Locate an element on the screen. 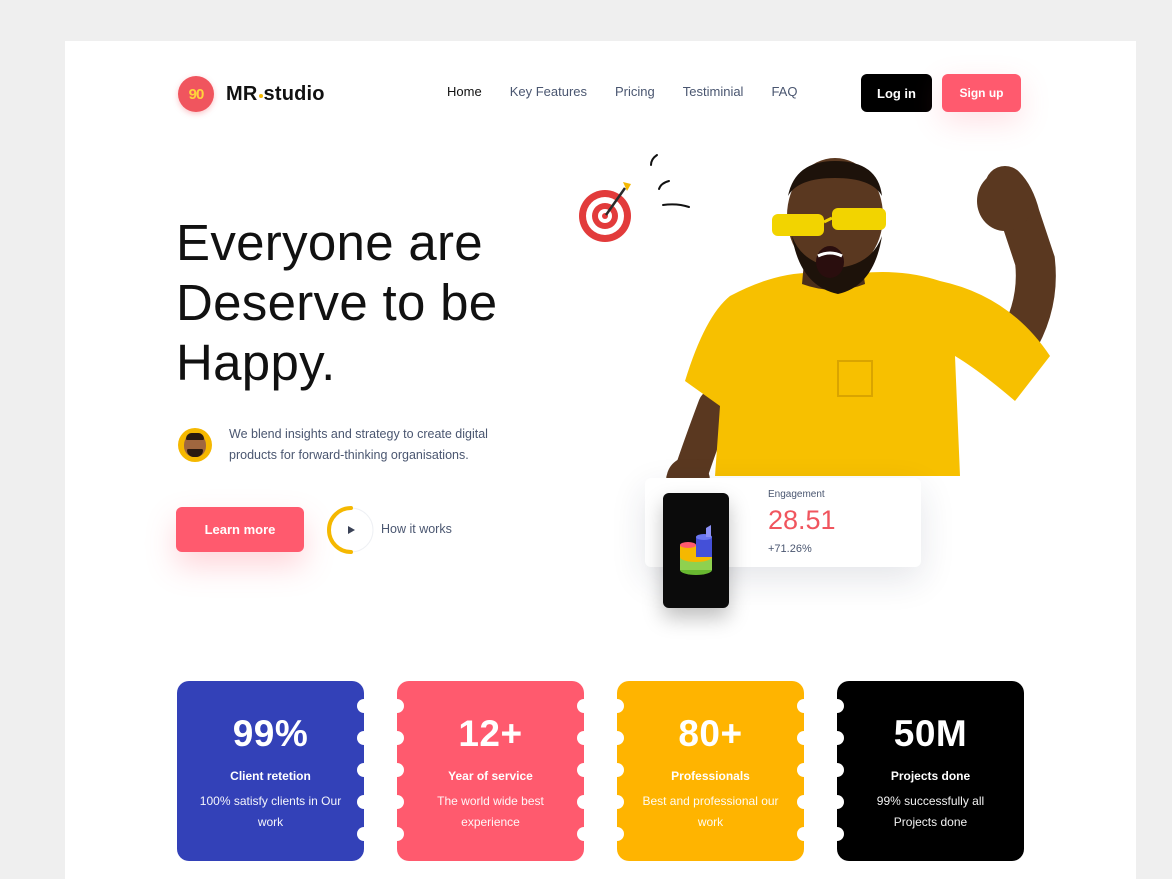 Image resolution: width=1172 pixels, height=879 pixels. nav-home: Home is located at coordinates (464, 91).